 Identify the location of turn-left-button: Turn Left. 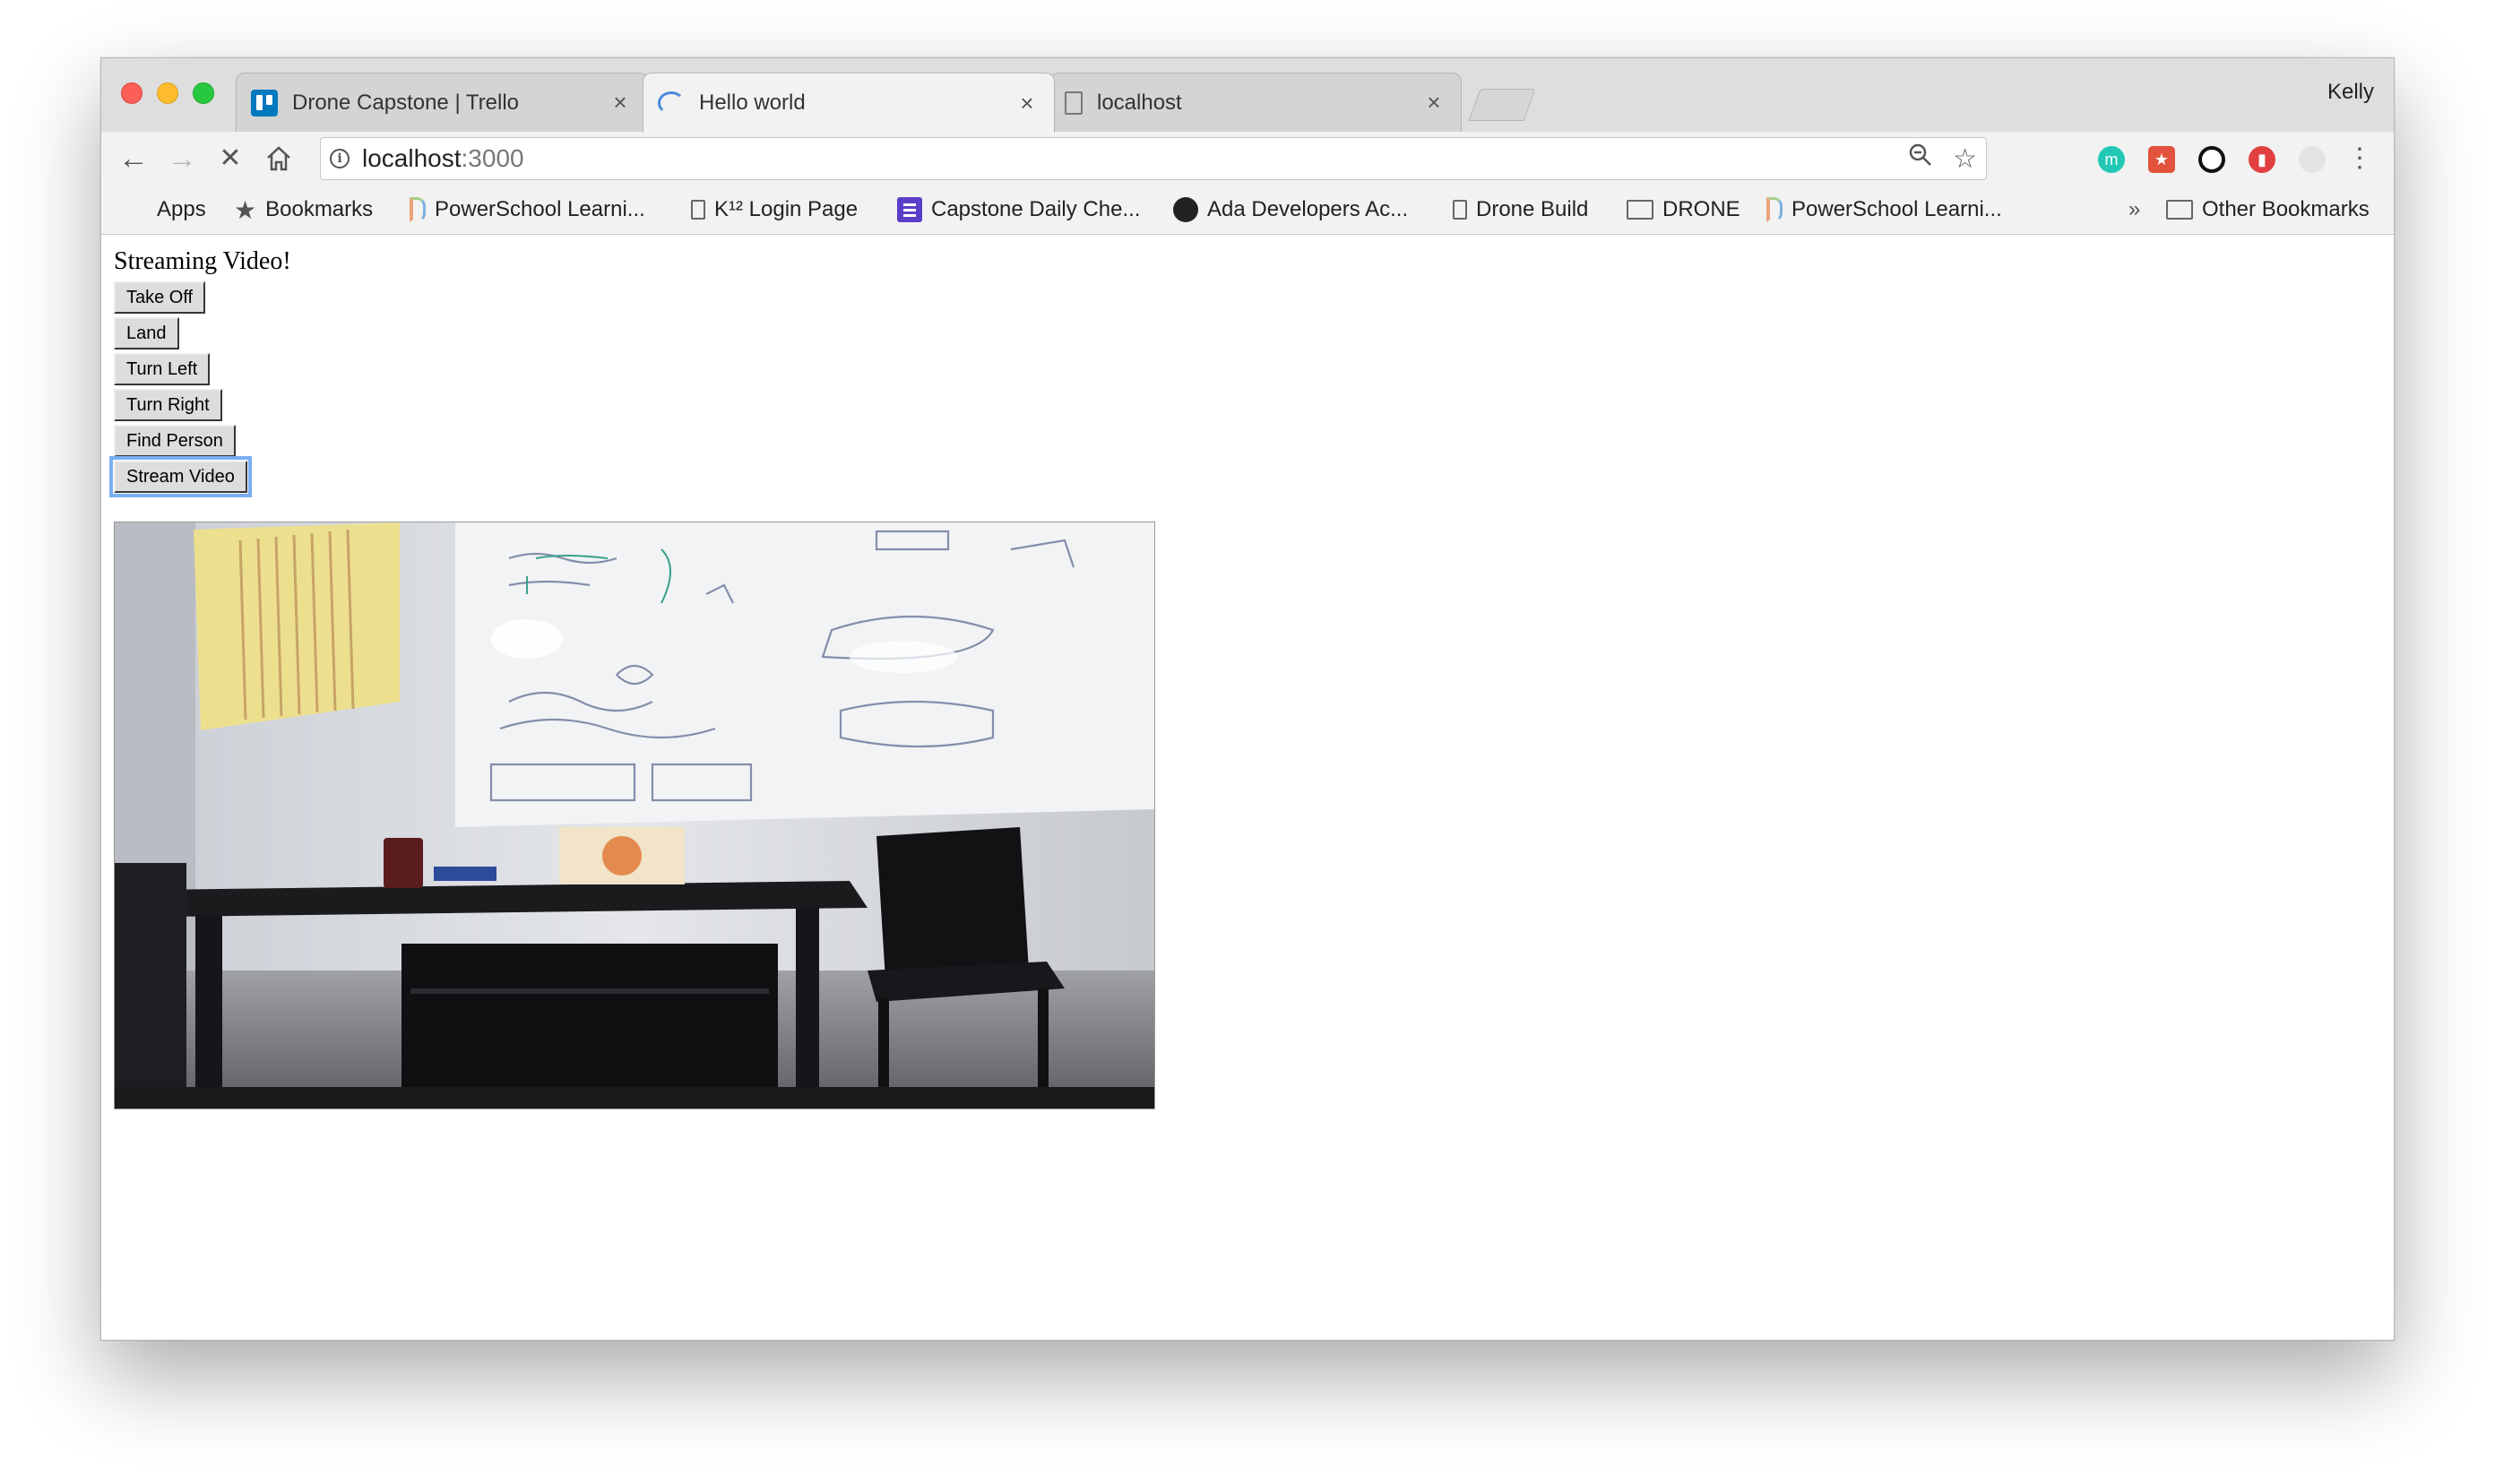
(162, 369).